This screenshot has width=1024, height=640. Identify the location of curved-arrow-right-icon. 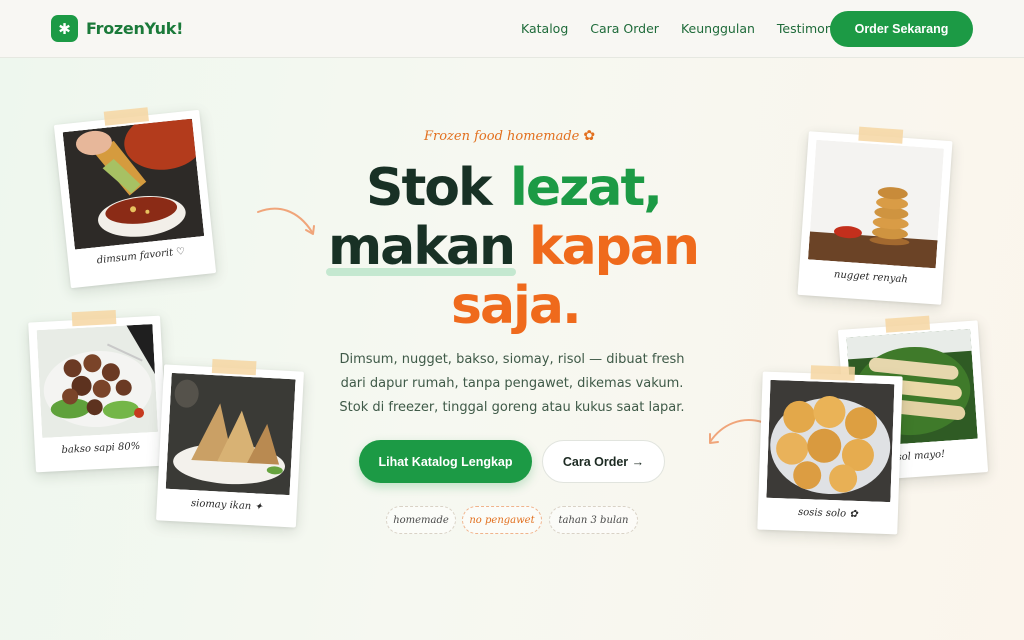
(736, 431).